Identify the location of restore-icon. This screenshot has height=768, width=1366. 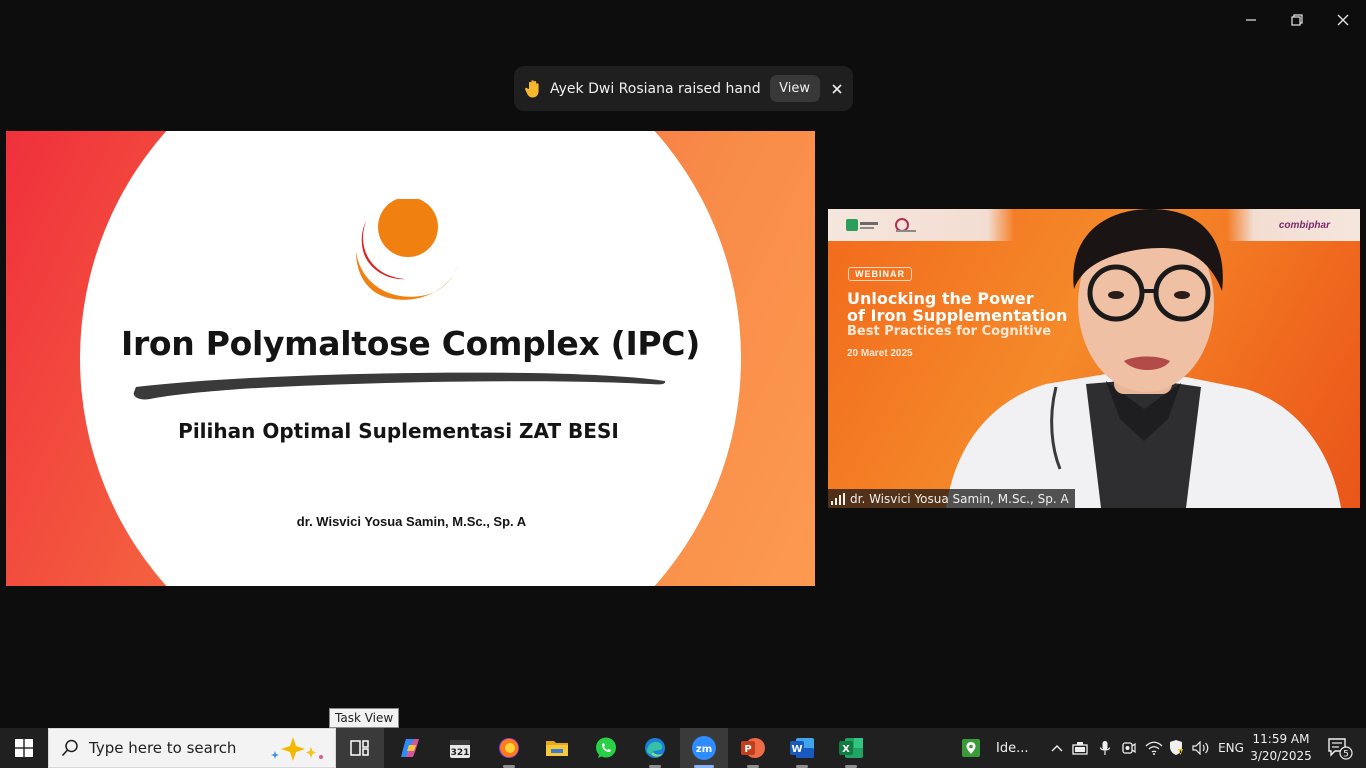
(1297, 20).